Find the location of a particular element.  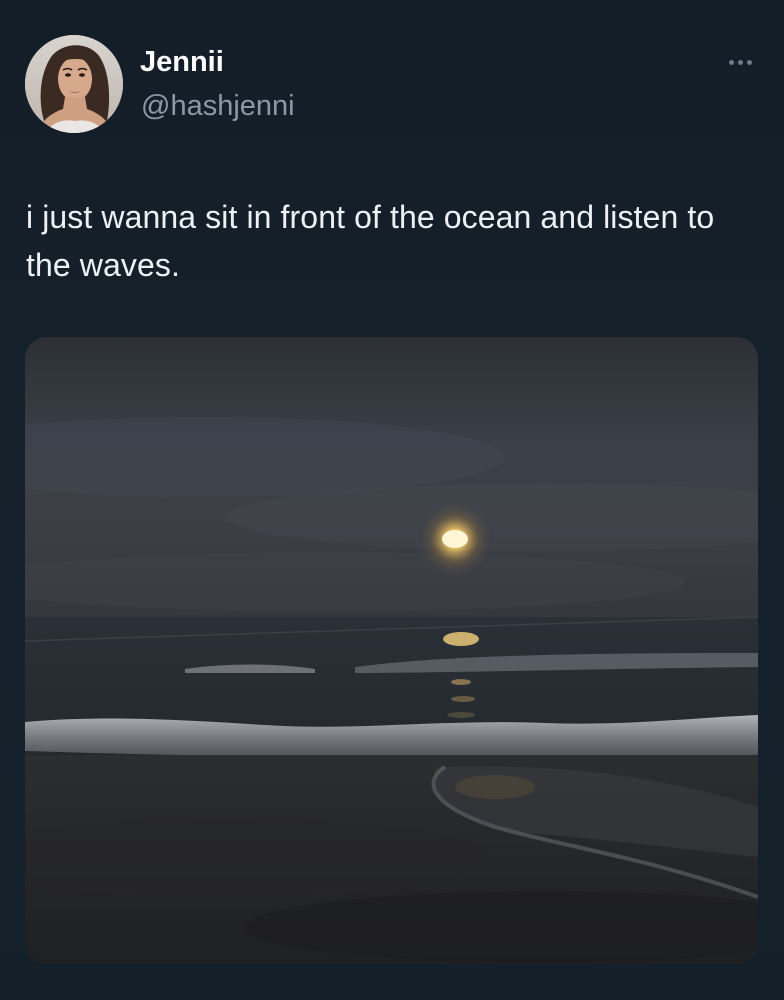

avatar-photo is located at coordinates (74, 84).